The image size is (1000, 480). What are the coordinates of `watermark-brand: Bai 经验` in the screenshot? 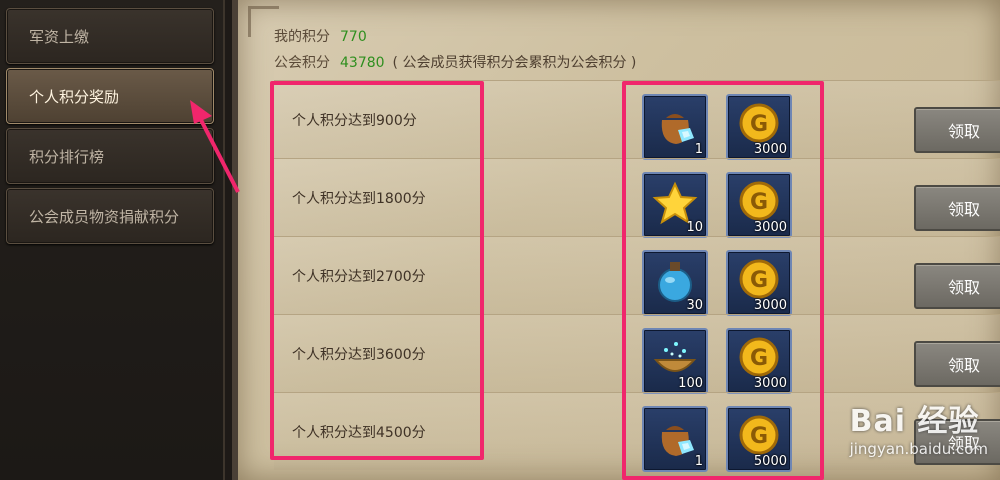 It's located at (914, 421).